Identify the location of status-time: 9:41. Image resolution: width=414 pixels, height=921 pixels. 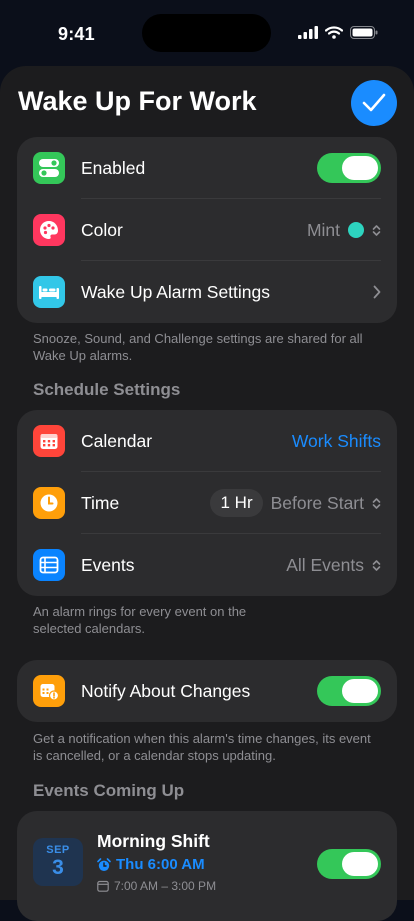
(76, 34).